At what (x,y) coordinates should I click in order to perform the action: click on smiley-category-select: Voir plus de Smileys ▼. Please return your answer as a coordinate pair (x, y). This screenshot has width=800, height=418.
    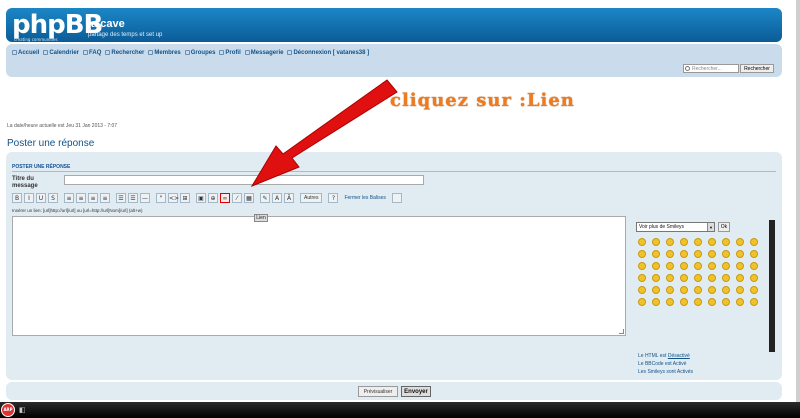
    Looking at the image, I should click on (675, 227).